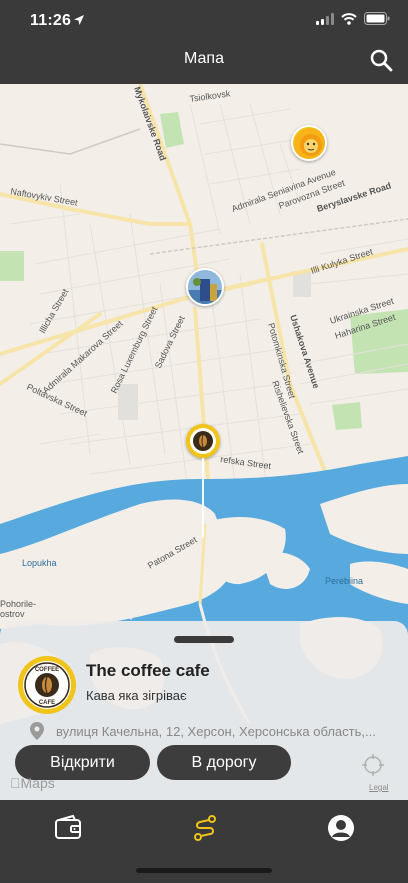 Image resolution: width=408 pixels, height=883 pixels. Describe the element at coordinates (377, 18) in the screenshot. I see `battery-icon` at that location.